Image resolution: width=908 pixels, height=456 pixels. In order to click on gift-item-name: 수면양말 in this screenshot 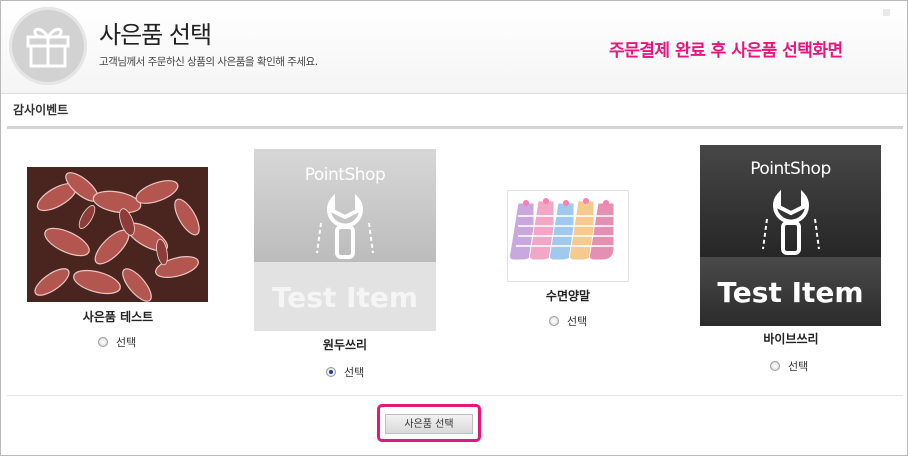, I will do `click(568, 296)`.